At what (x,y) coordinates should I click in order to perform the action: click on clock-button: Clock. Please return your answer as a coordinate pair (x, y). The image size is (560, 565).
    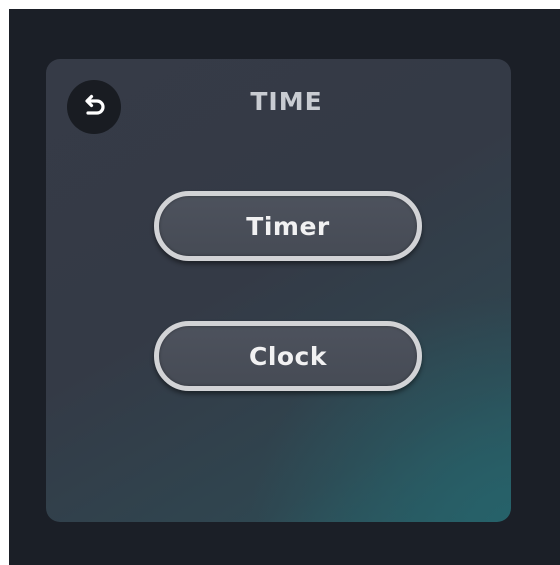
    Looking at the image, I should click on (288, 356).